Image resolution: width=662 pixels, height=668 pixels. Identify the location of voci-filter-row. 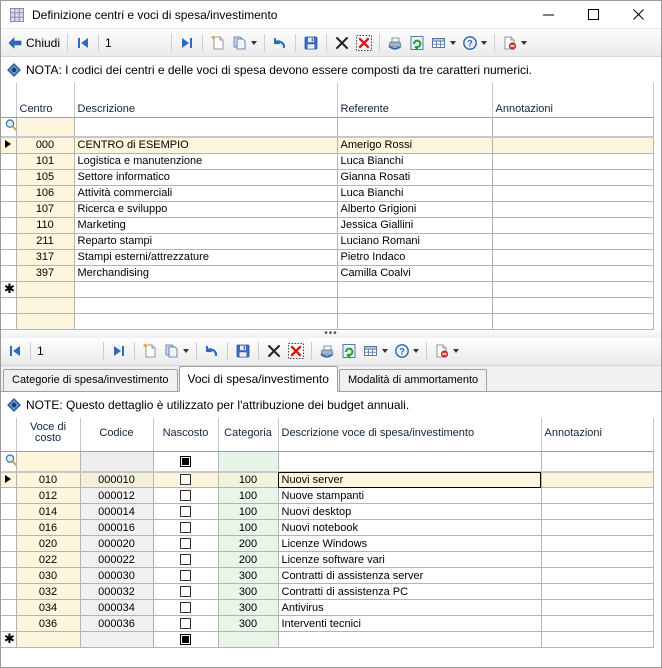
(327, 462).